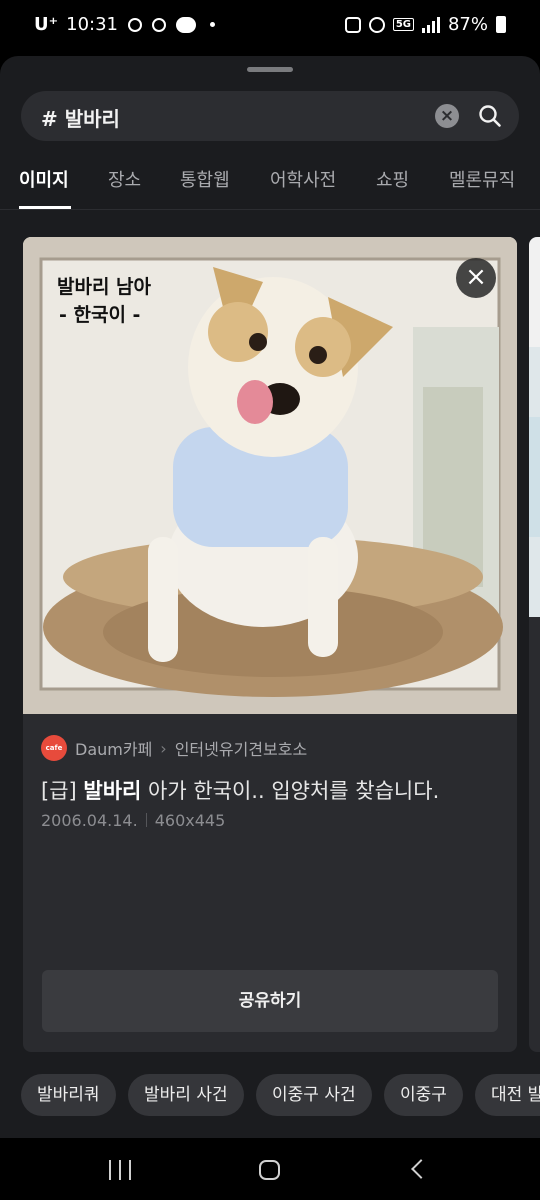 The image size is (540, 1200). I want to click on next-result-card-peek, so click(534, 644).